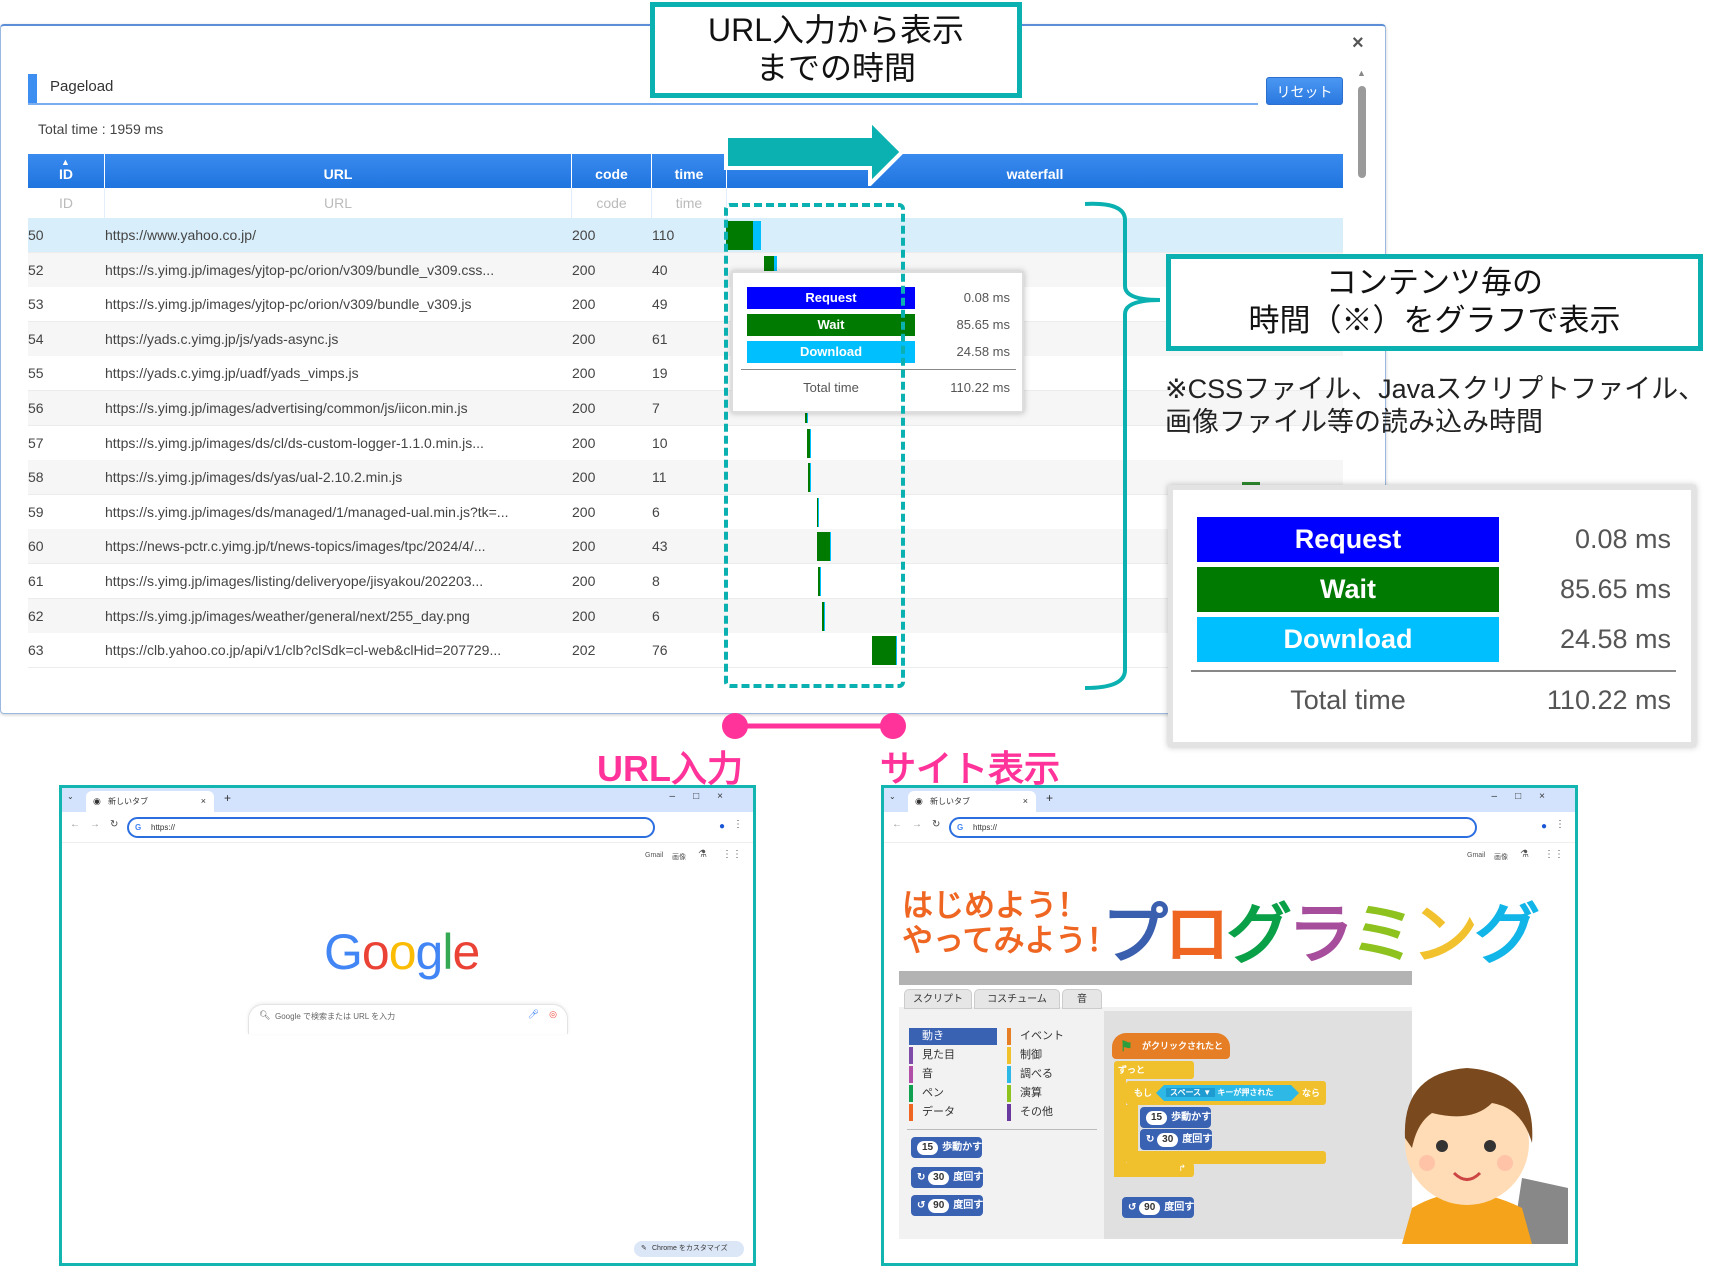  Describe the element at coordinates (1304, 91) in the screenshot. I see `reset-button: リセット` at that location.